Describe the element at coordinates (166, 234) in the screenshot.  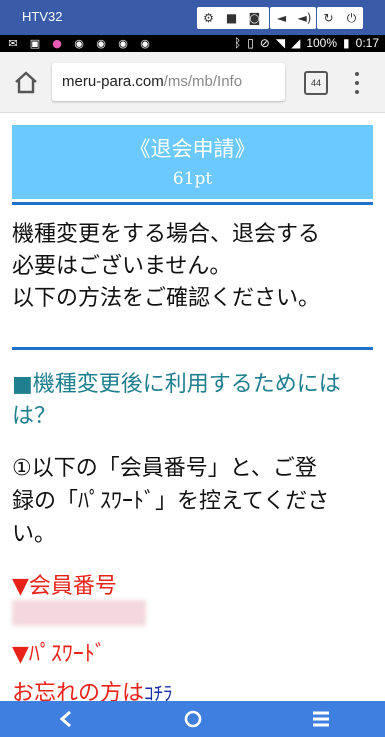
I see `info-line: 機種変更をする場合、退会する` at that location.